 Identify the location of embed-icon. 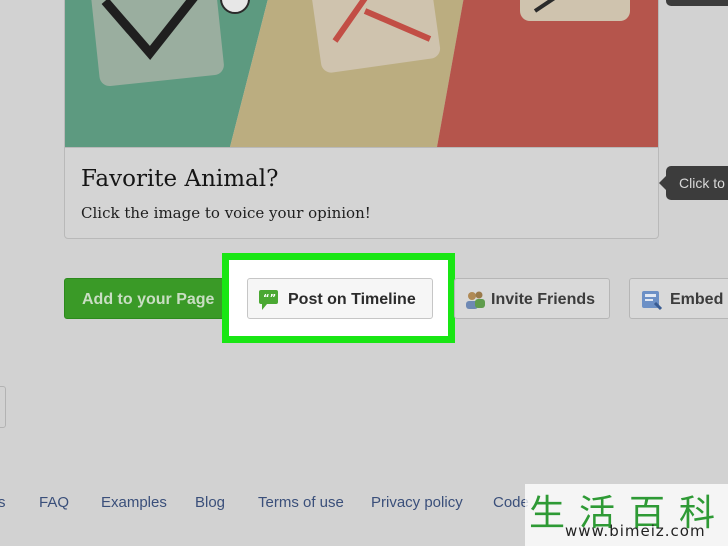
(652, 301).